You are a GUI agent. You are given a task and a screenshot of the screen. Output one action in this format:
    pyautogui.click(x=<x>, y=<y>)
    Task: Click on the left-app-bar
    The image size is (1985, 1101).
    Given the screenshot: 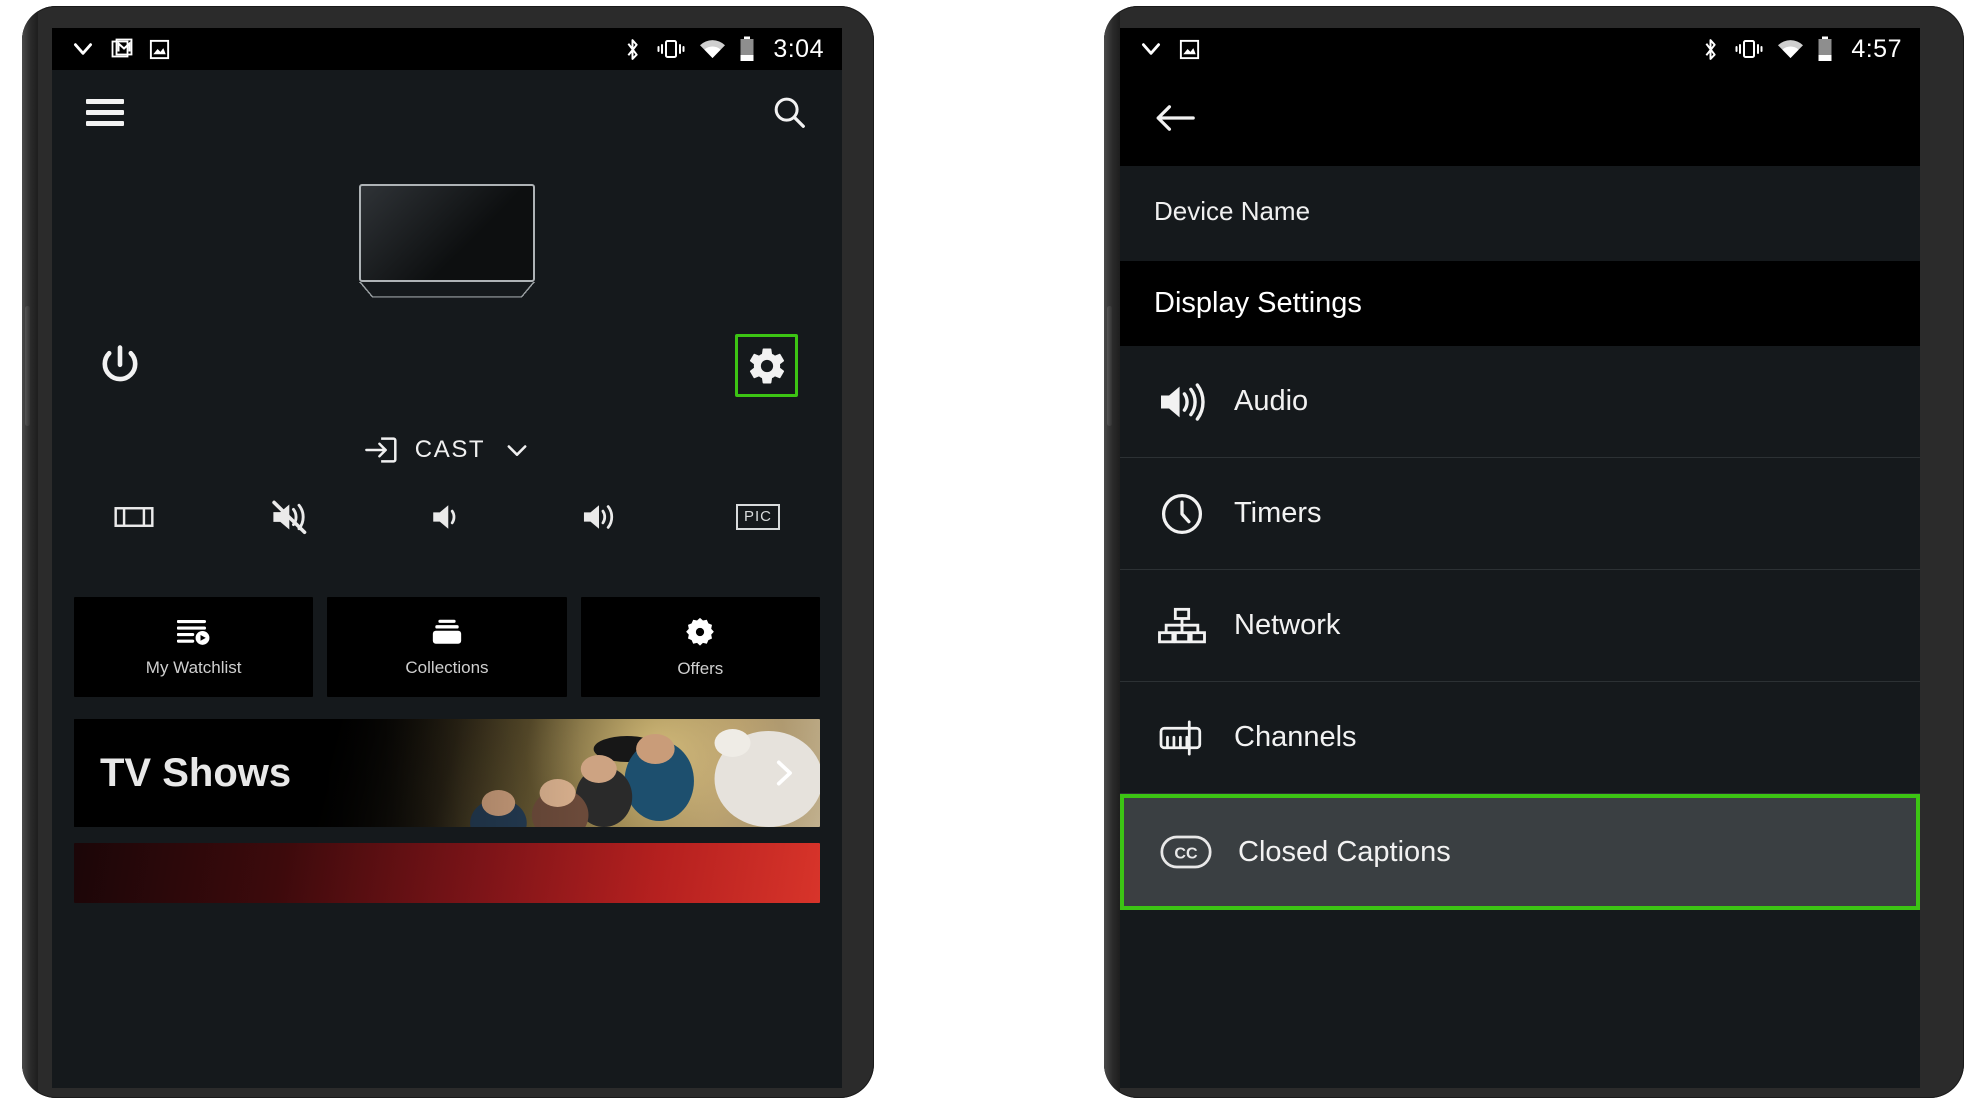 What is the action you would take?
    pyautogui.click(x=447, y=112)
    